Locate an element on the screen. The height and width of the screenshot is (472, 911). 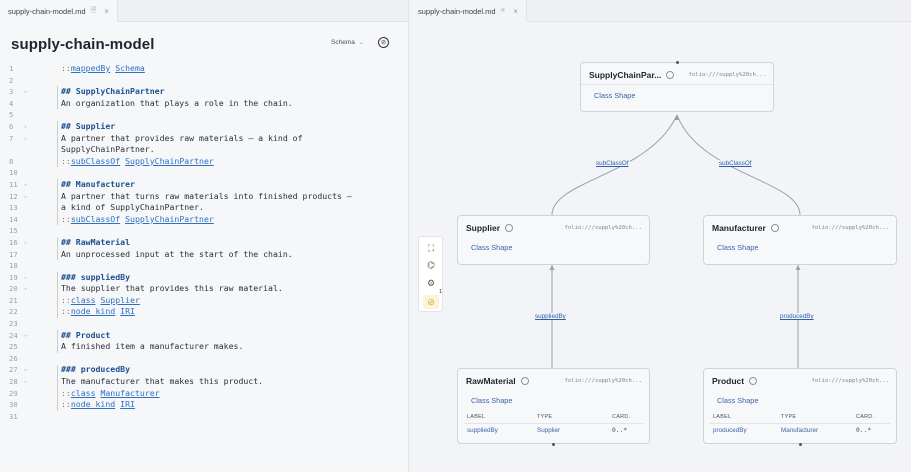
node-name: RawMaterial is located at coordinates (491, 381).